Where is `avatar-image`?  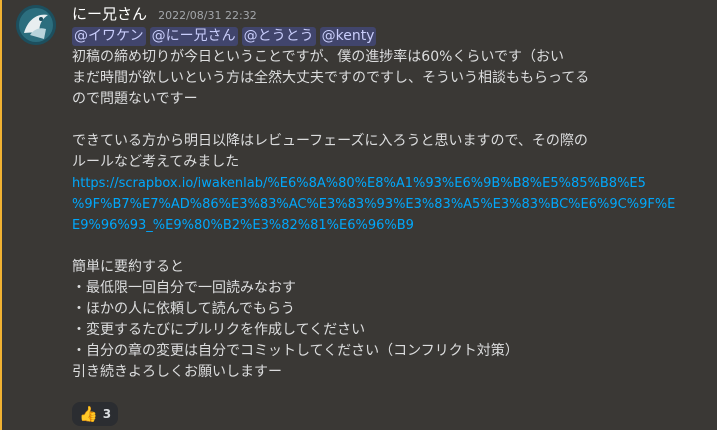 avatar-image is located at coordinates (36, 25).